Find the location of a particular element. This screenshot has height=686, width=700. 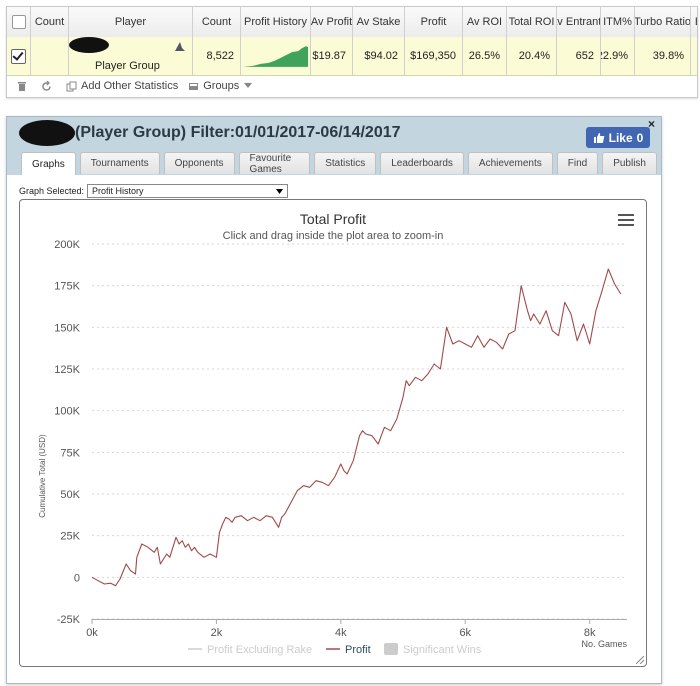

y-tick-label: -25K is located at coordinates (69, 620).